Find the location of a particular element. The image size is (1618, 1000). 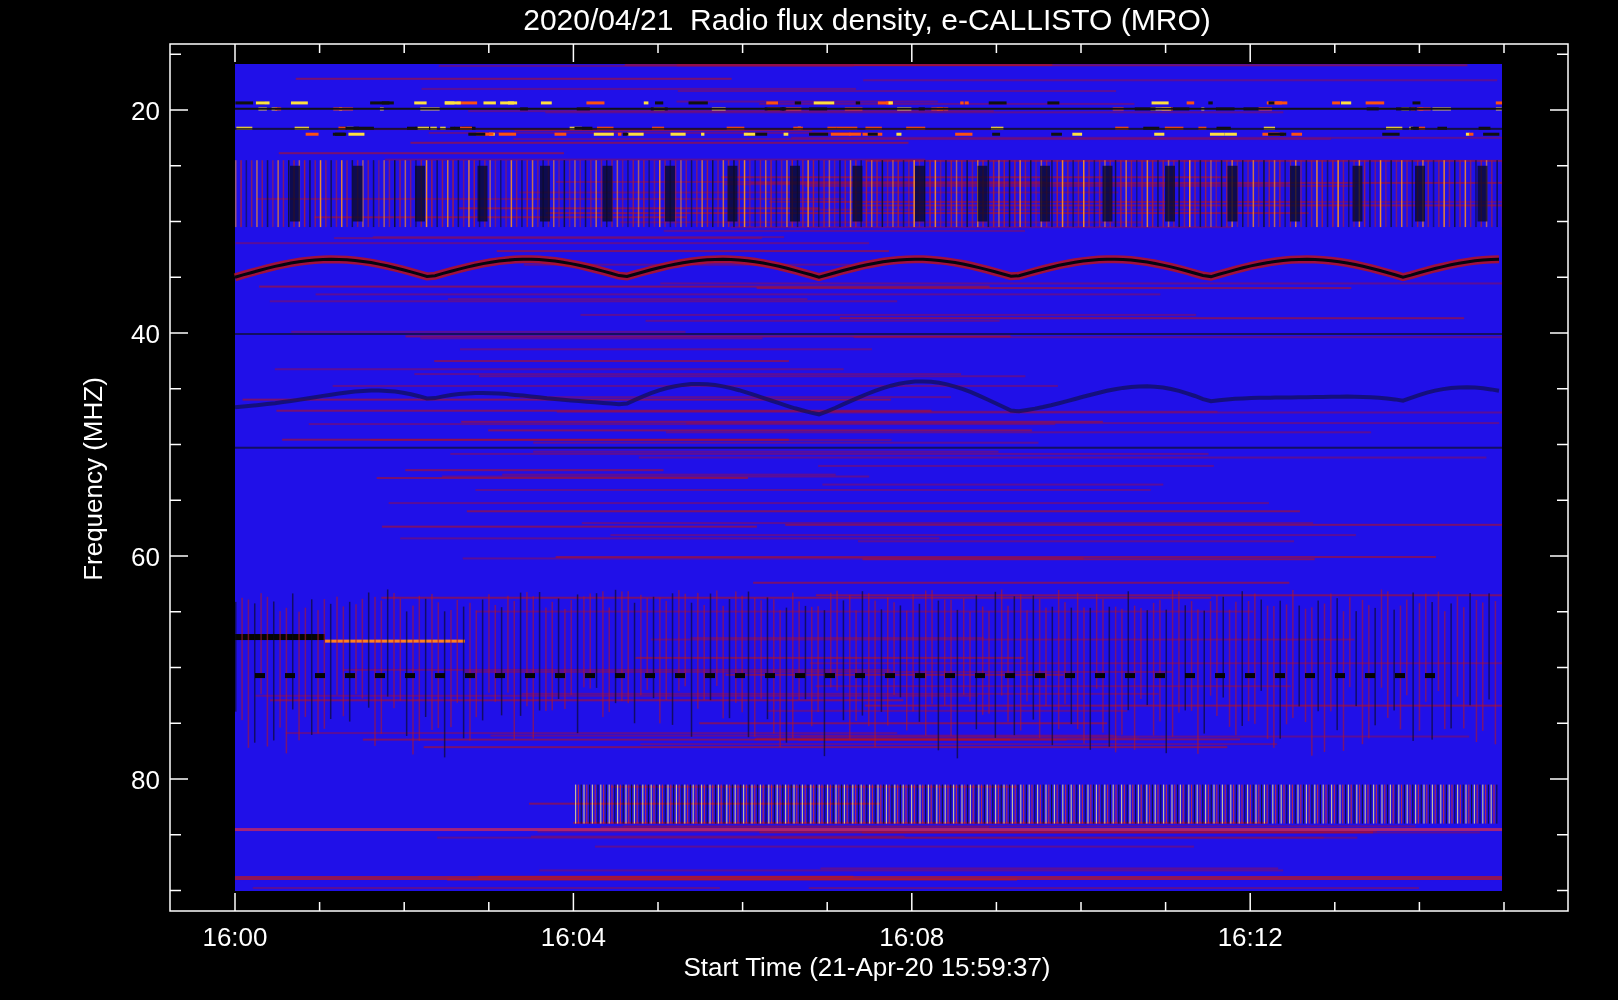

axis-label: Frequency (MHZ) is located at coordinates (93, 479).